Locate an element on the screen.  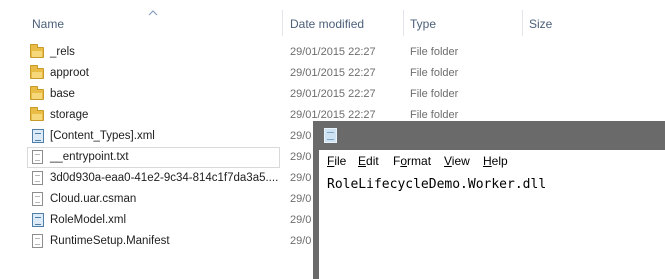
item-name: approot is located at coordinates (70, 73).